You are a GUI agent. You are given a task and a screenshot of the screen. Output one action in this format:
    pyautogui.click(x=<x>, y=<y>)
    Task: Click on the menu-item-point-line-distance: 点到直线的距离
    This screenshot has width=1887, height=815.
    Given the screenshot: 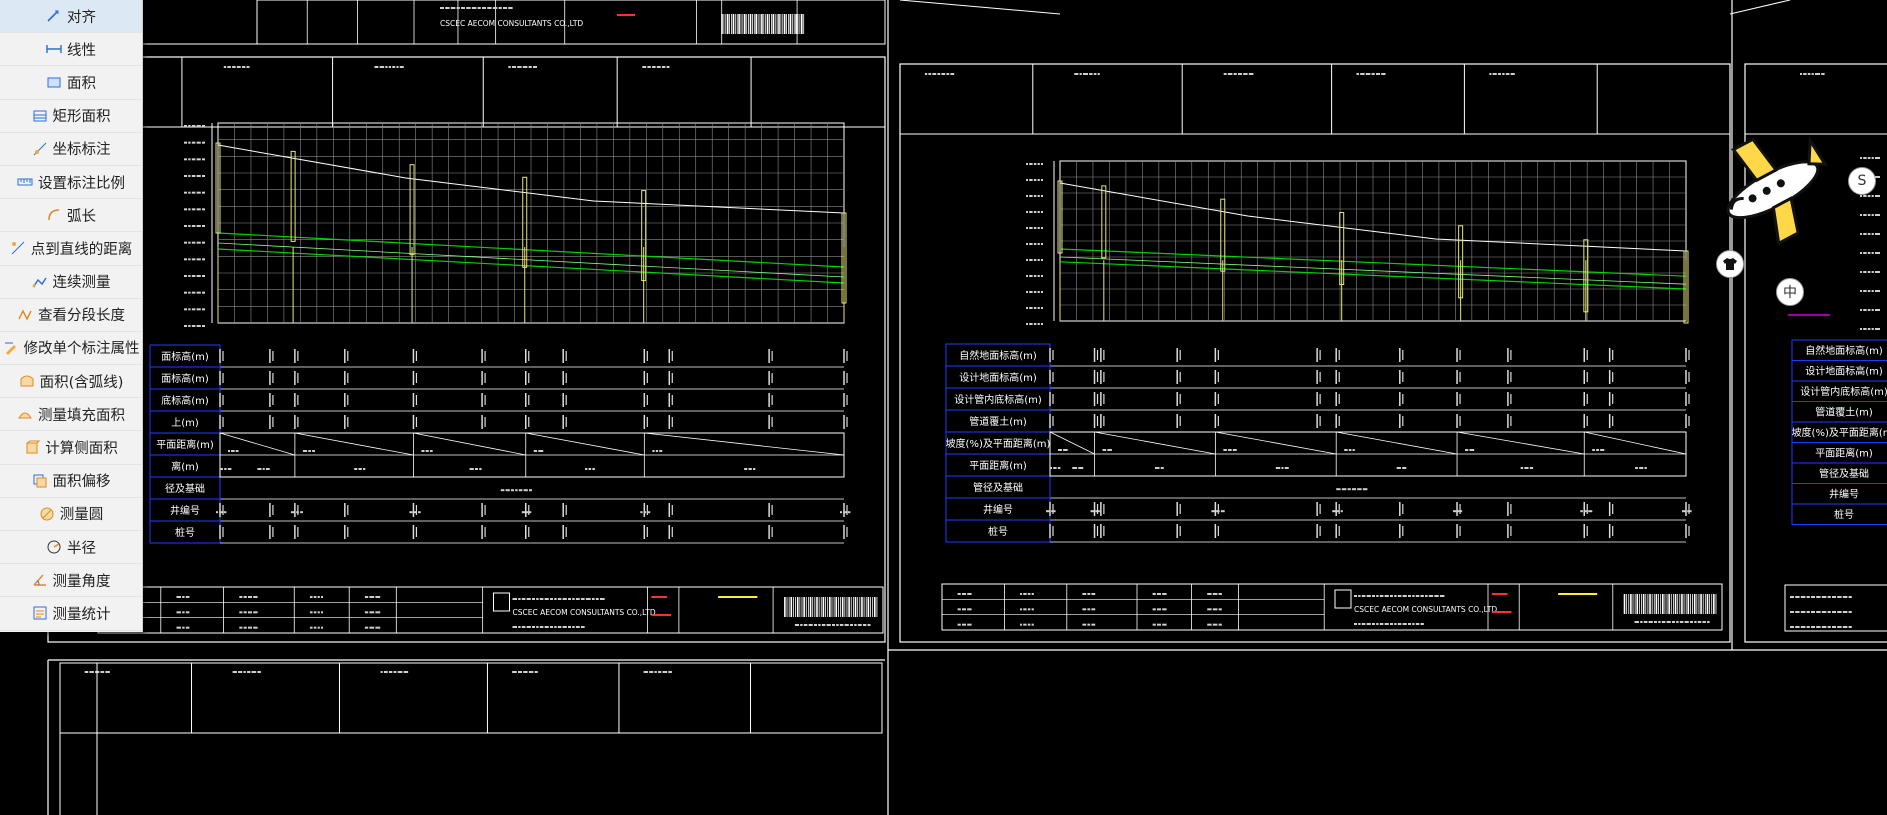 What is the action you would take?
    pyautogui.click(x=71, y=249)
    